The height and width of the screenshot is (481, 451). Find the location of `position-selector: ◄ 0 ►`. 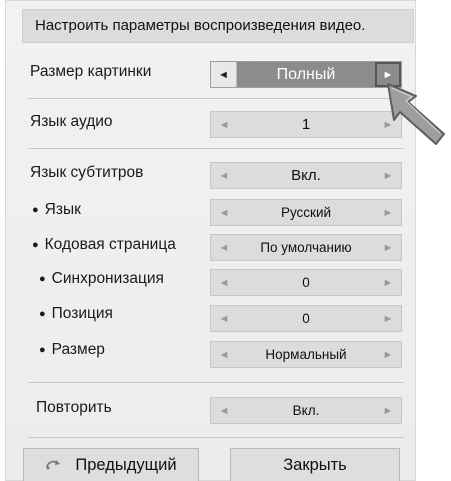

position-selector: ◄ 0 ► is located at coordinates (306, 318).